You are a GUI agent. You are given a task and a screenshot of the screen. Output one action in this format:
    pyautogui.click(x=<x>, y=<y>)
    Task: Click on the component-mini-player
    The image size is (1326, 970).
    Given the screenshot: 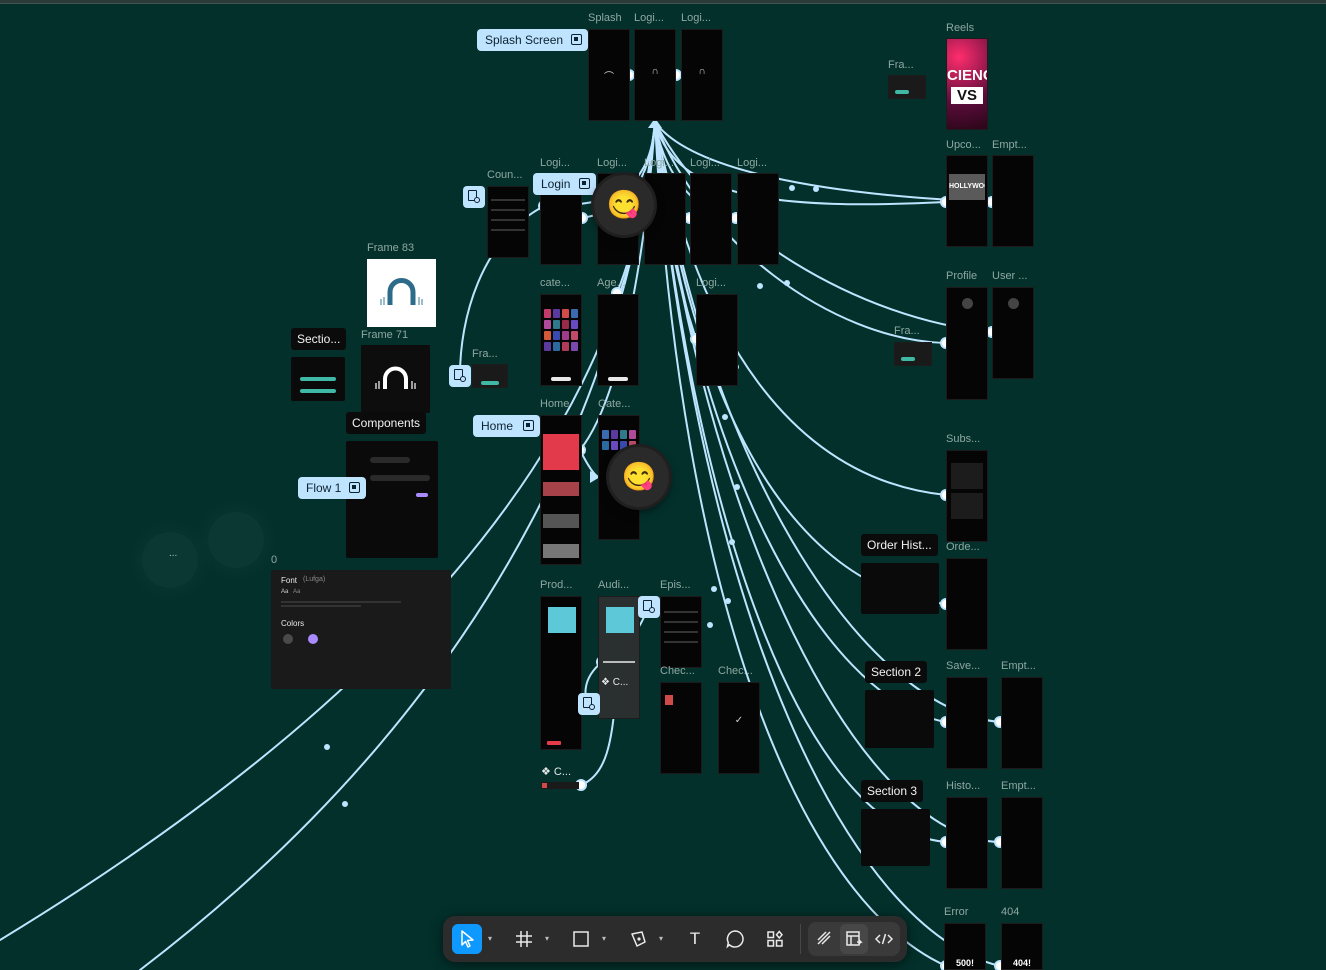 What is the action you would take?
    pyautogui.click(x=560, y=785)
    